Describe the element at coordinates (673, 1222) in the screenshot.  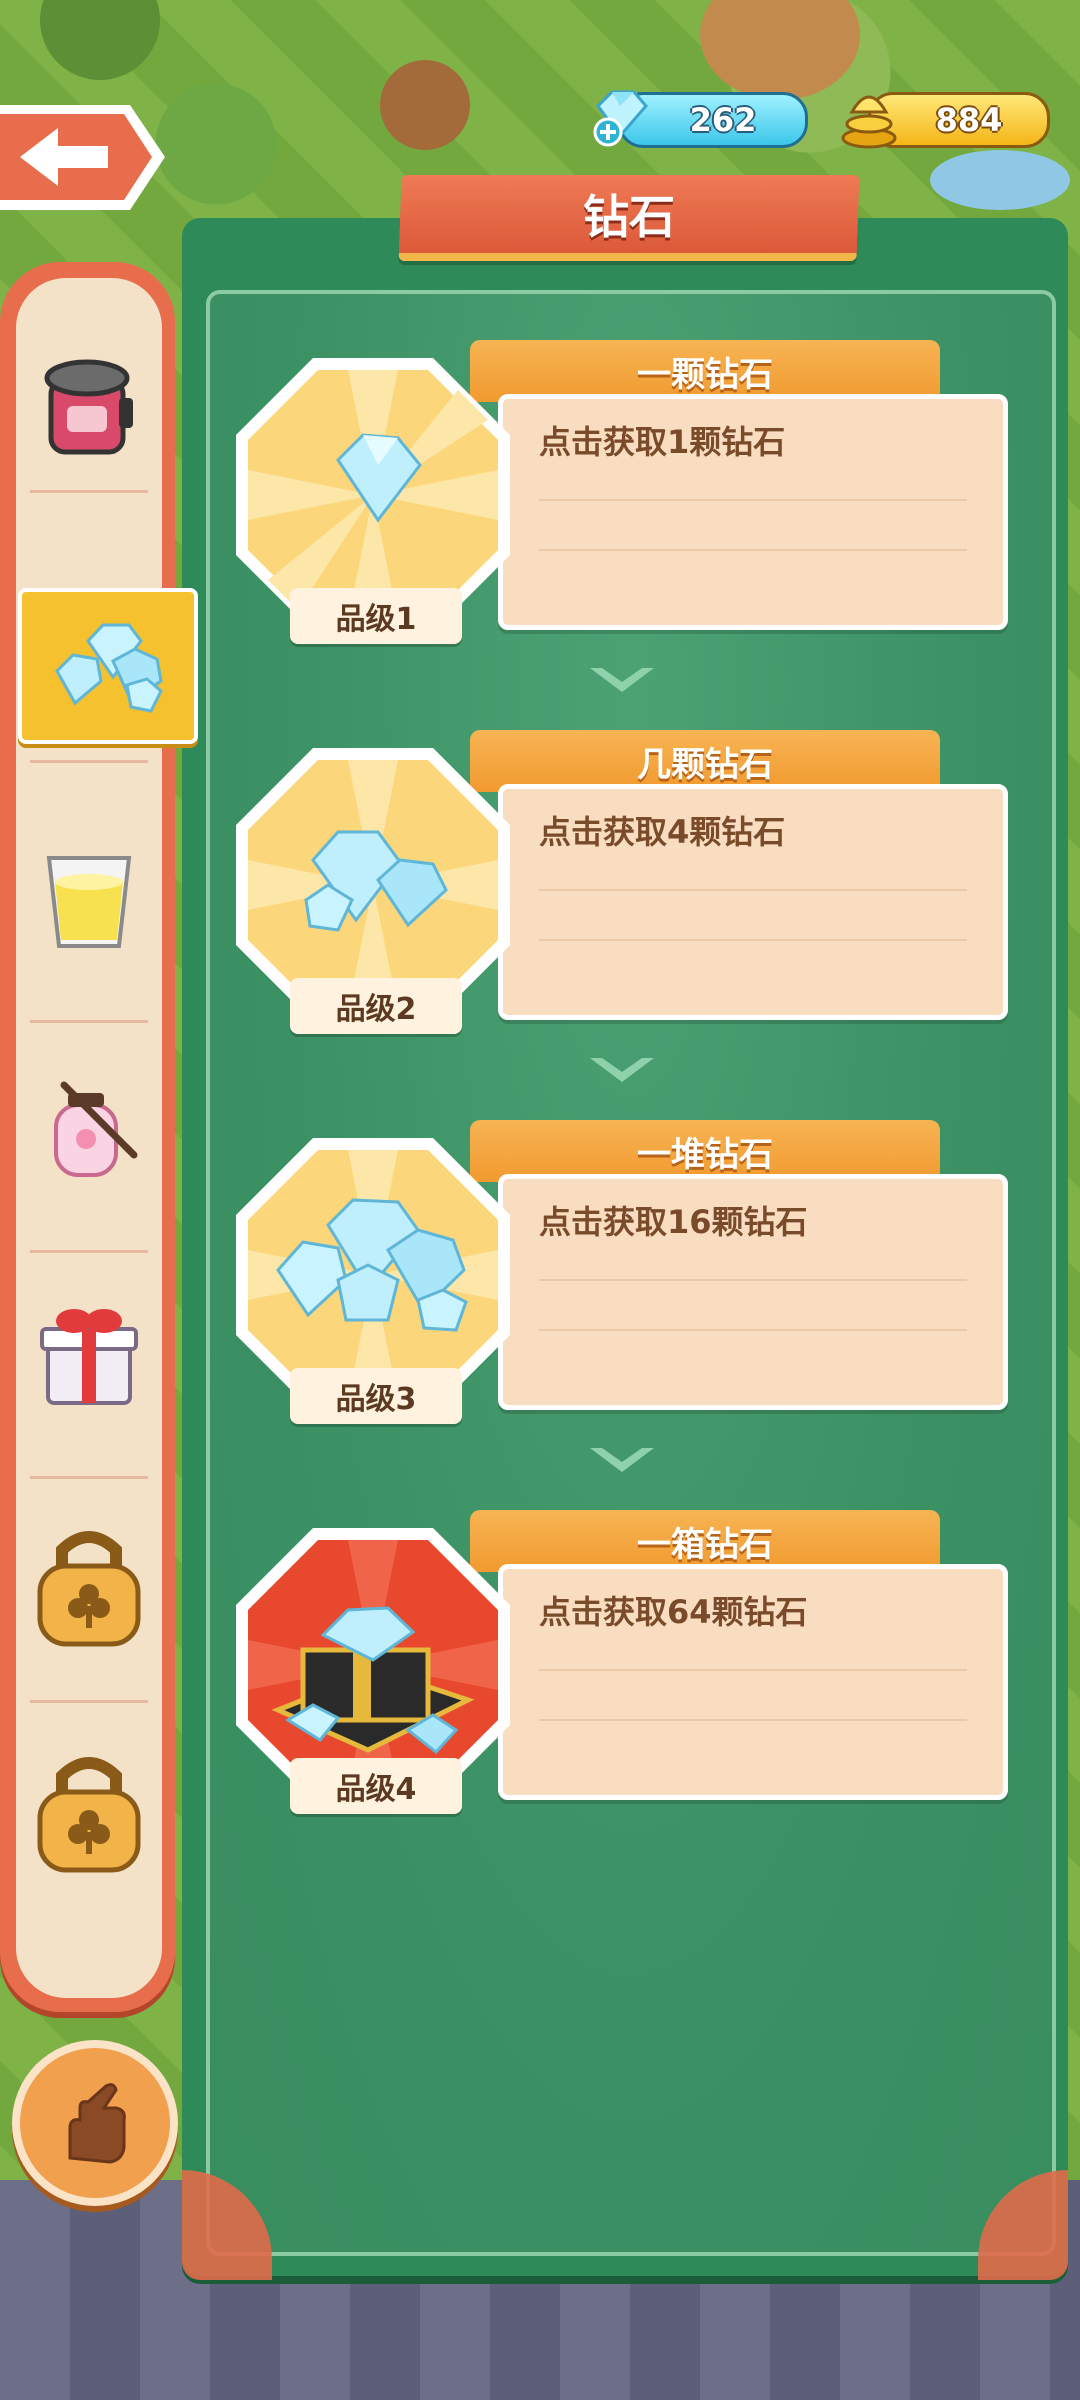
I see `item-description: 点击获取16颗钻石` at that location.